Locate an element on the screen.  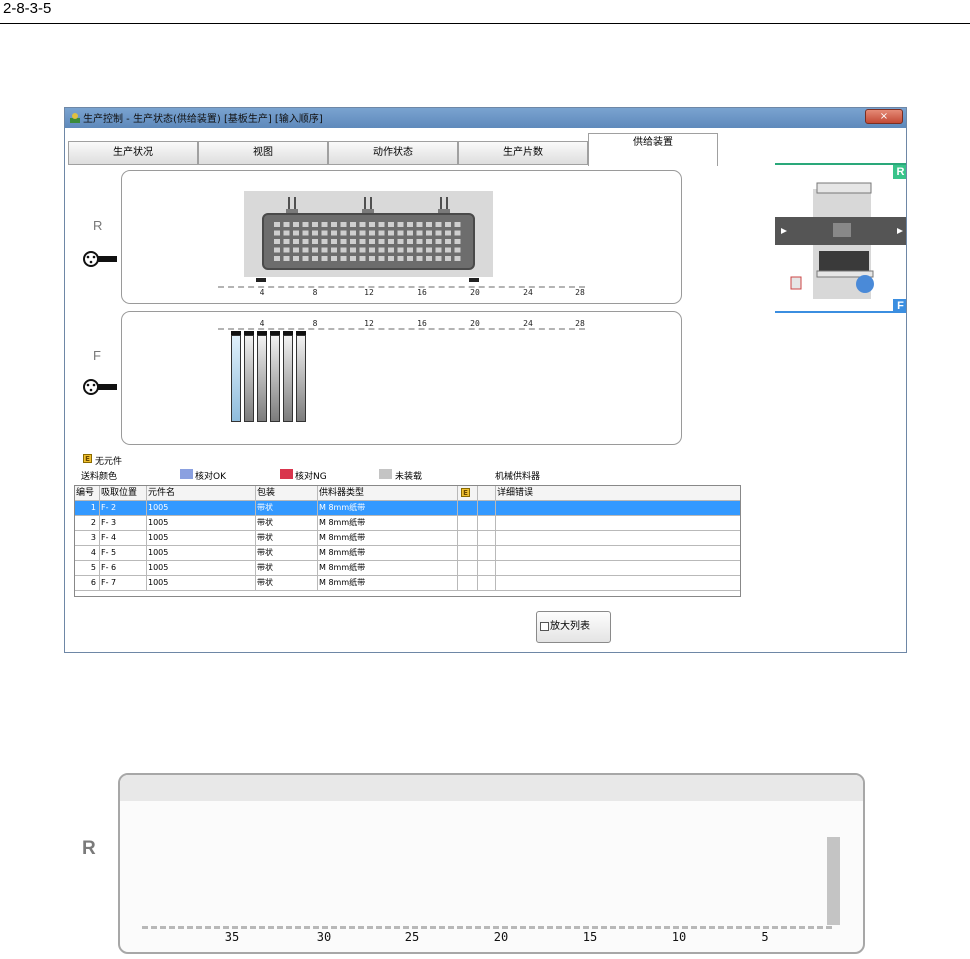
mechanical-feeder-label: 机械供料器 is located at coordinates (518, 477).